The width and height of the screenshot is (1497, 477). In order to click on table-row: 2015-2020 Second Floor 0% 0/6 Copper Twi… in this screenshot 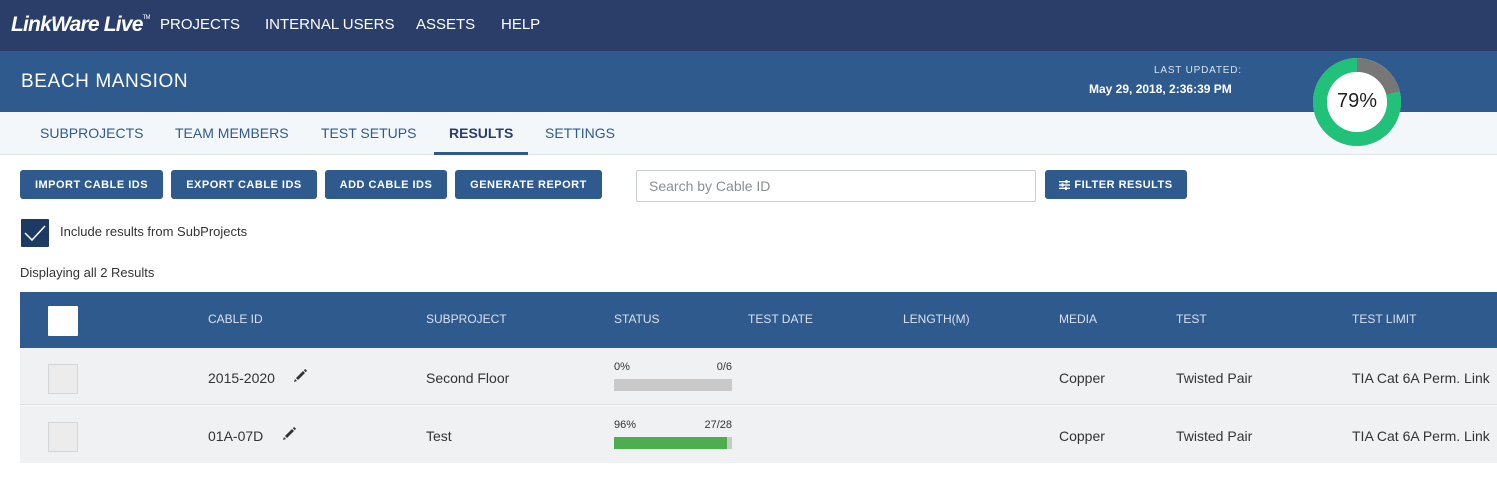, I will do `click(758, 376)`.